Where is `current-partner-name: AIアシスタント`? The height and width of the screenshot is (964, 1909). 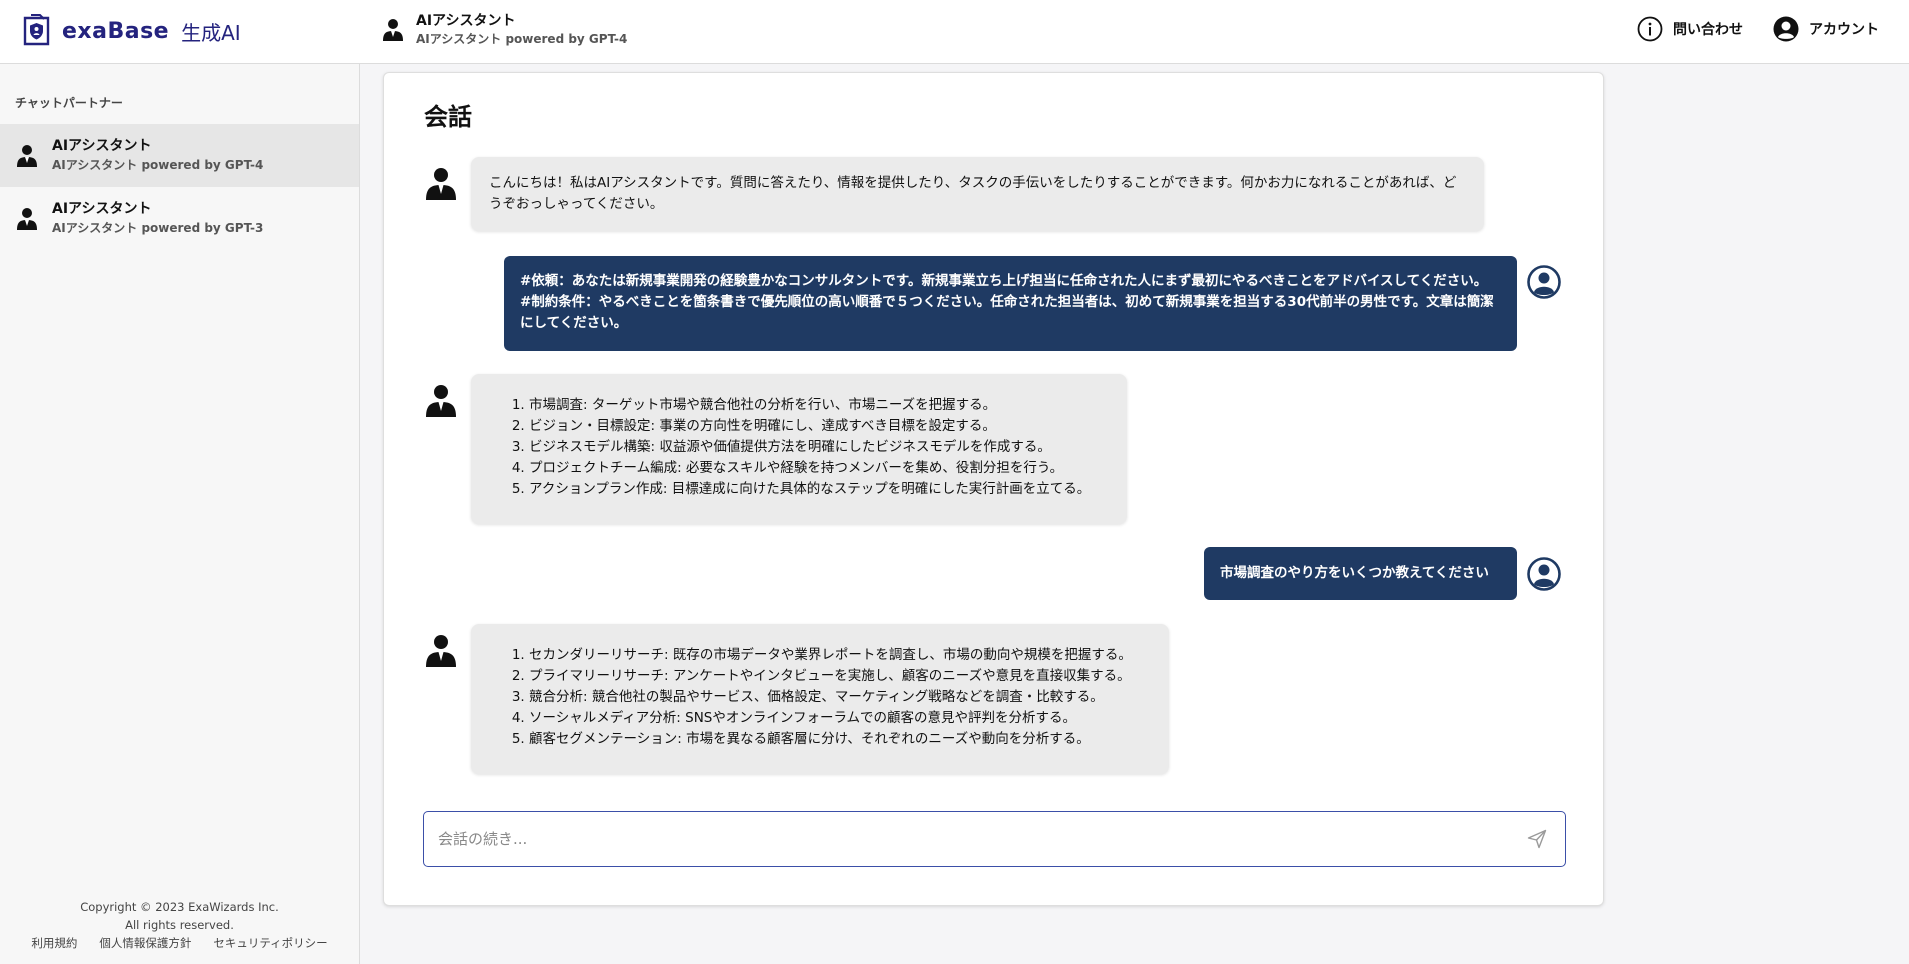 current-partner-name: AIアシスタント is located at coordinates (466, 21).